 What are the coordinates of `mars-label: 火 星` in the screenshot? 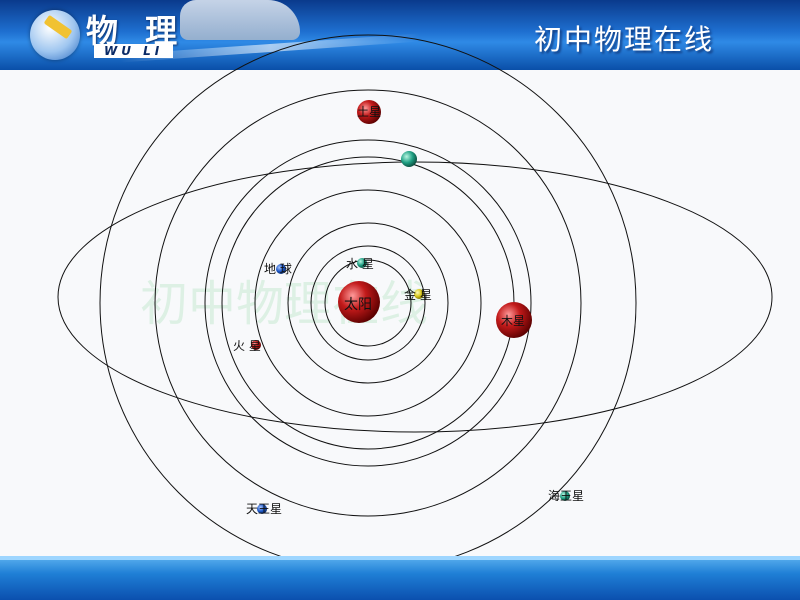 It's located at (247, 346).